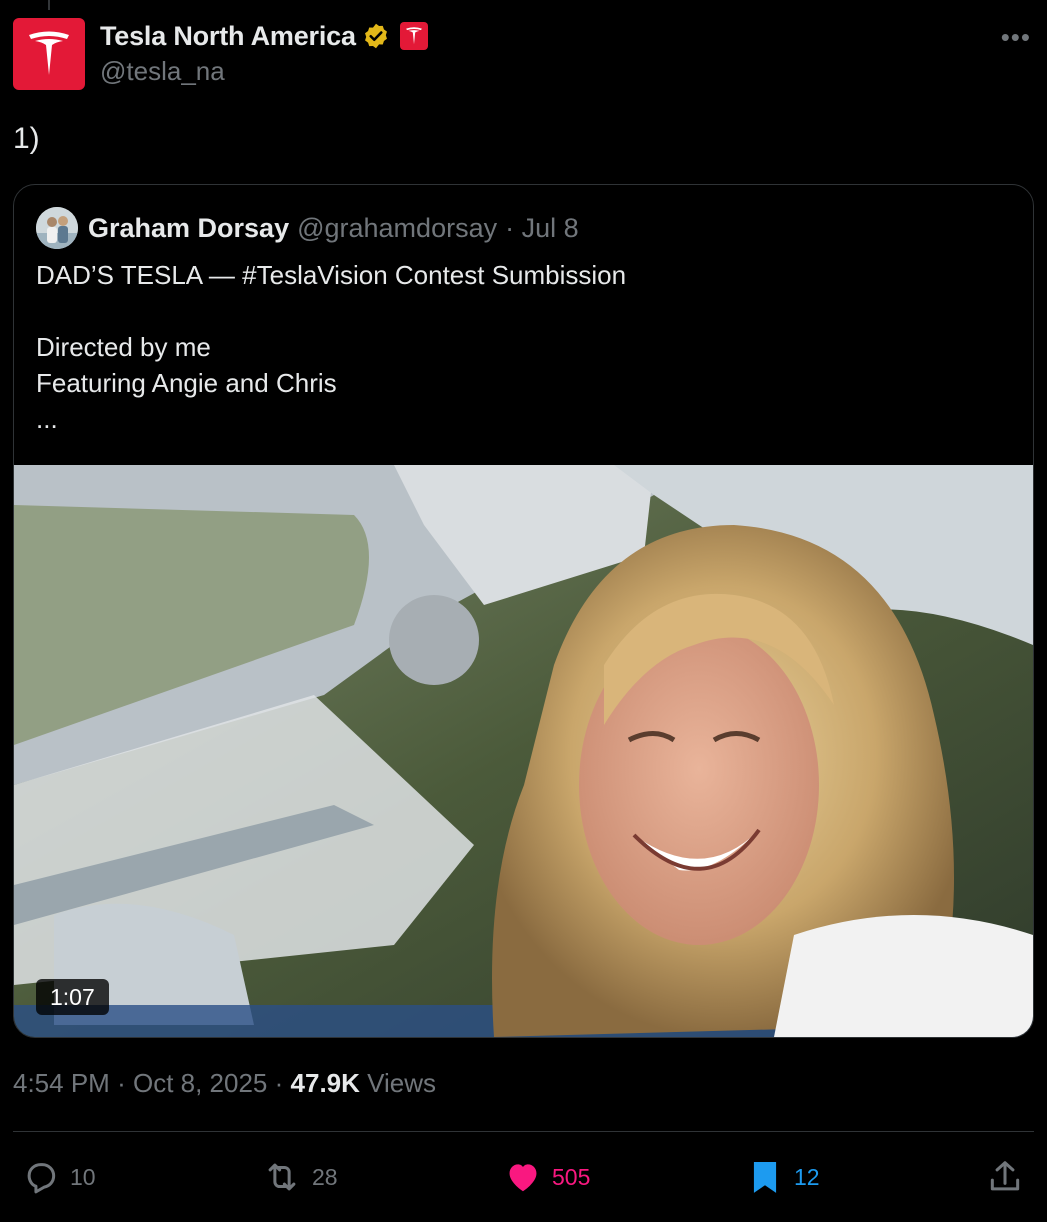 The width and height of the screenshot is (1047, 1222). I want to click on bookmark-count: 12, so click(807, 1176).